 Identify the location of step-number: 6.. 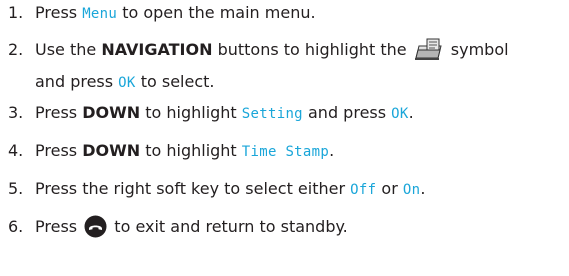
(16, 226).